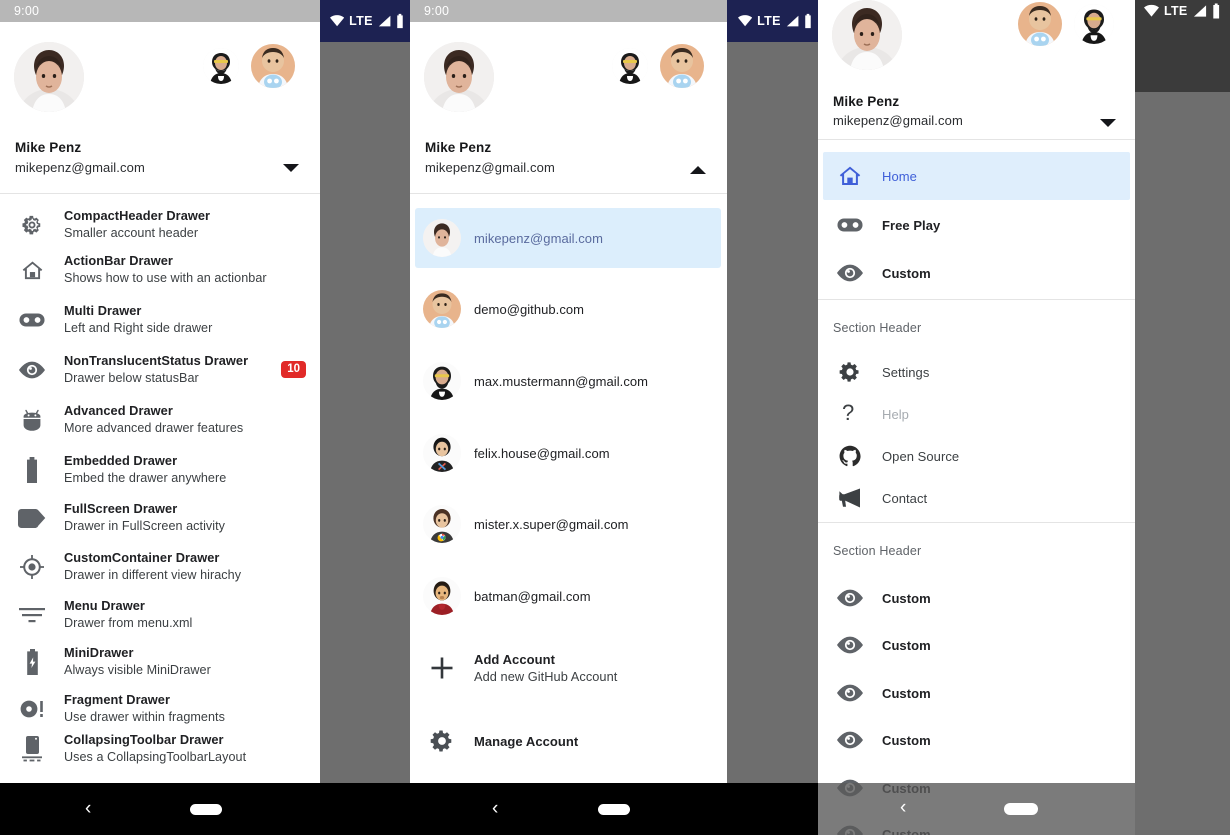  Describe the element at coordinates (442, 381) in the screenshot. I see `avatar-max` at that location.